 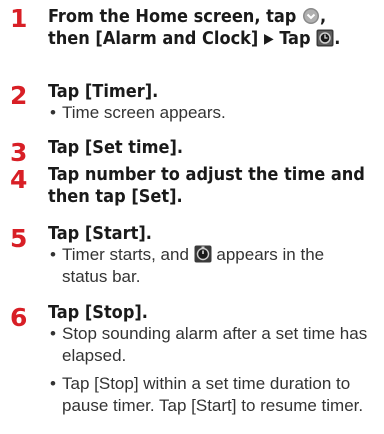 I want to click on step-number: 6, so click(x=19, y=317).